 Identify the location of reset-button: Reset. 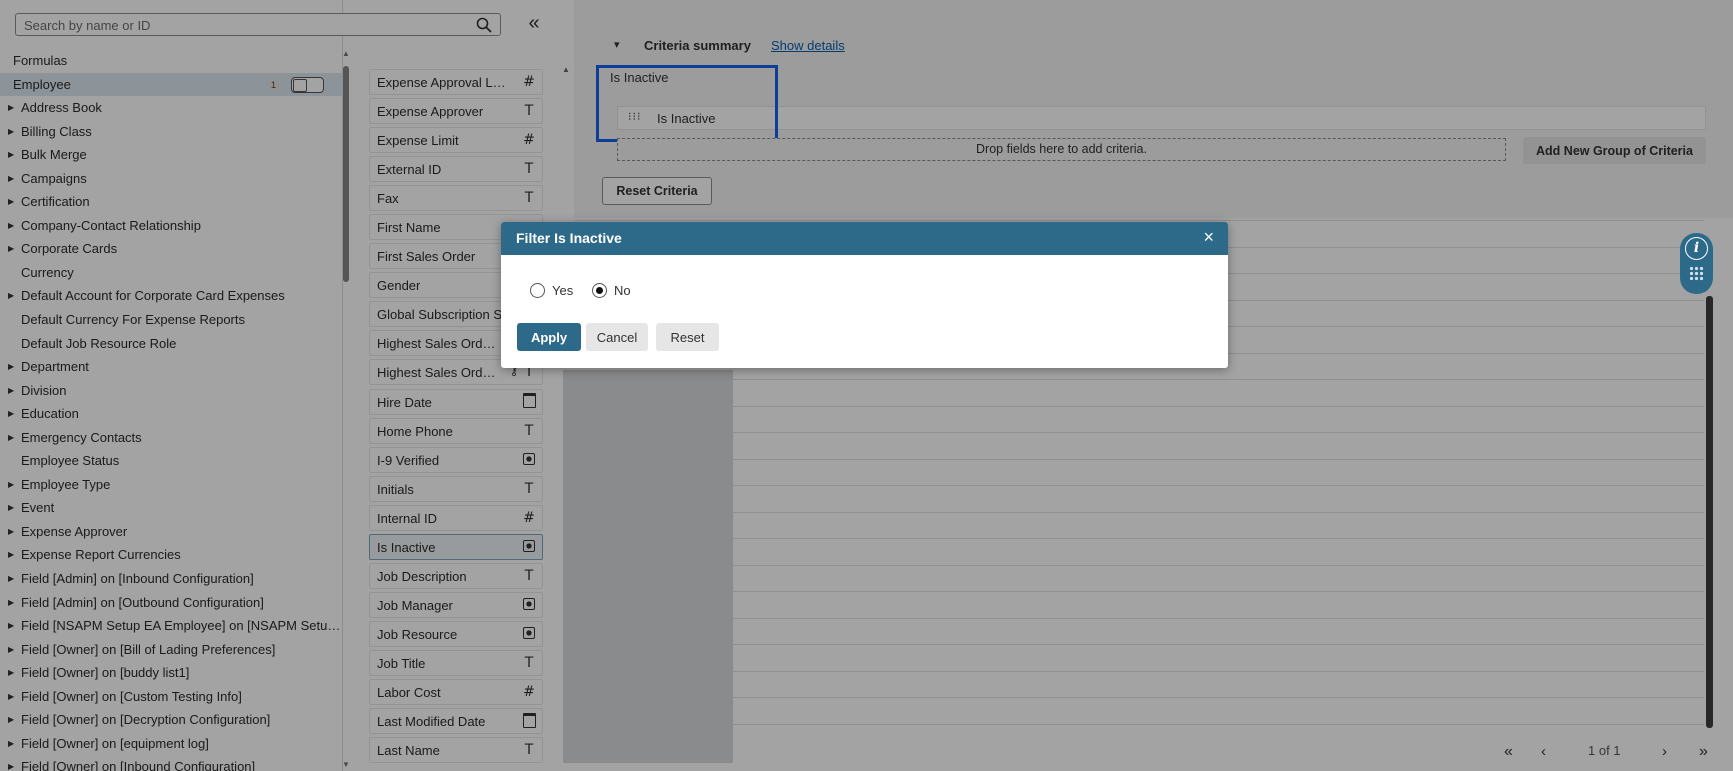
(687, 337).